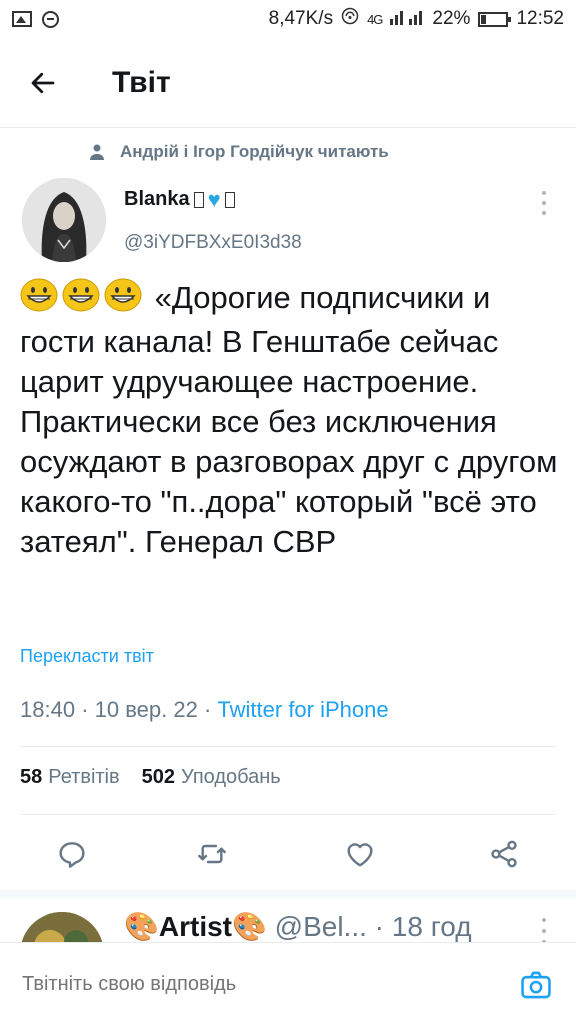  I want to click on retweet-icon, so click(212, 854).